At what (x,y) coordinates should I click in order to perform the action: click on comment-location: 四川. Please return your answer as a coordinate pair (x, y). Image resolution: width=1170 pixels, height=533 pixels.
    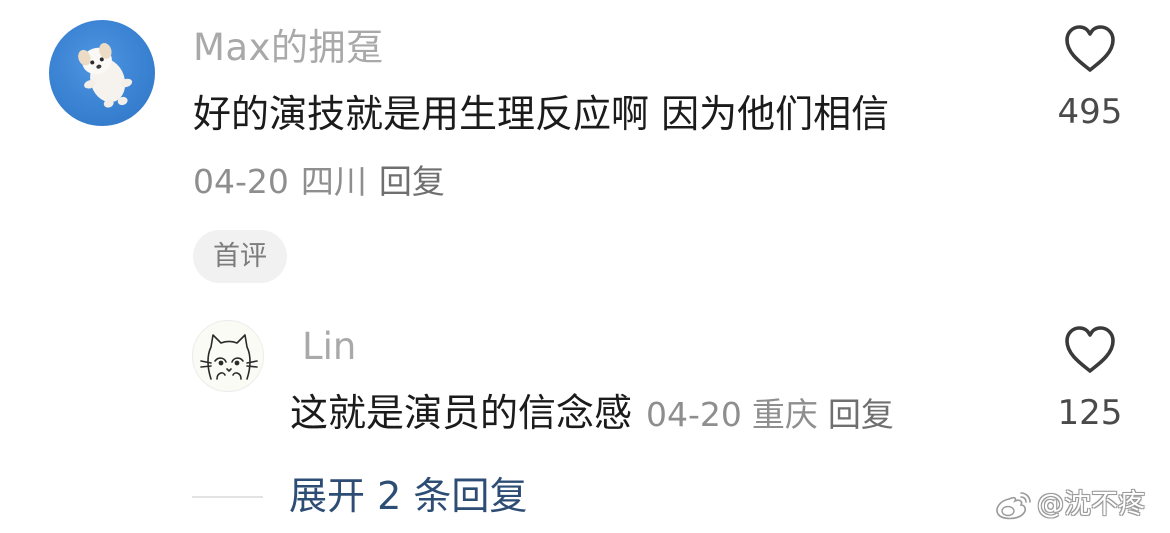
    Looking at the image, I should click on (333, 181).